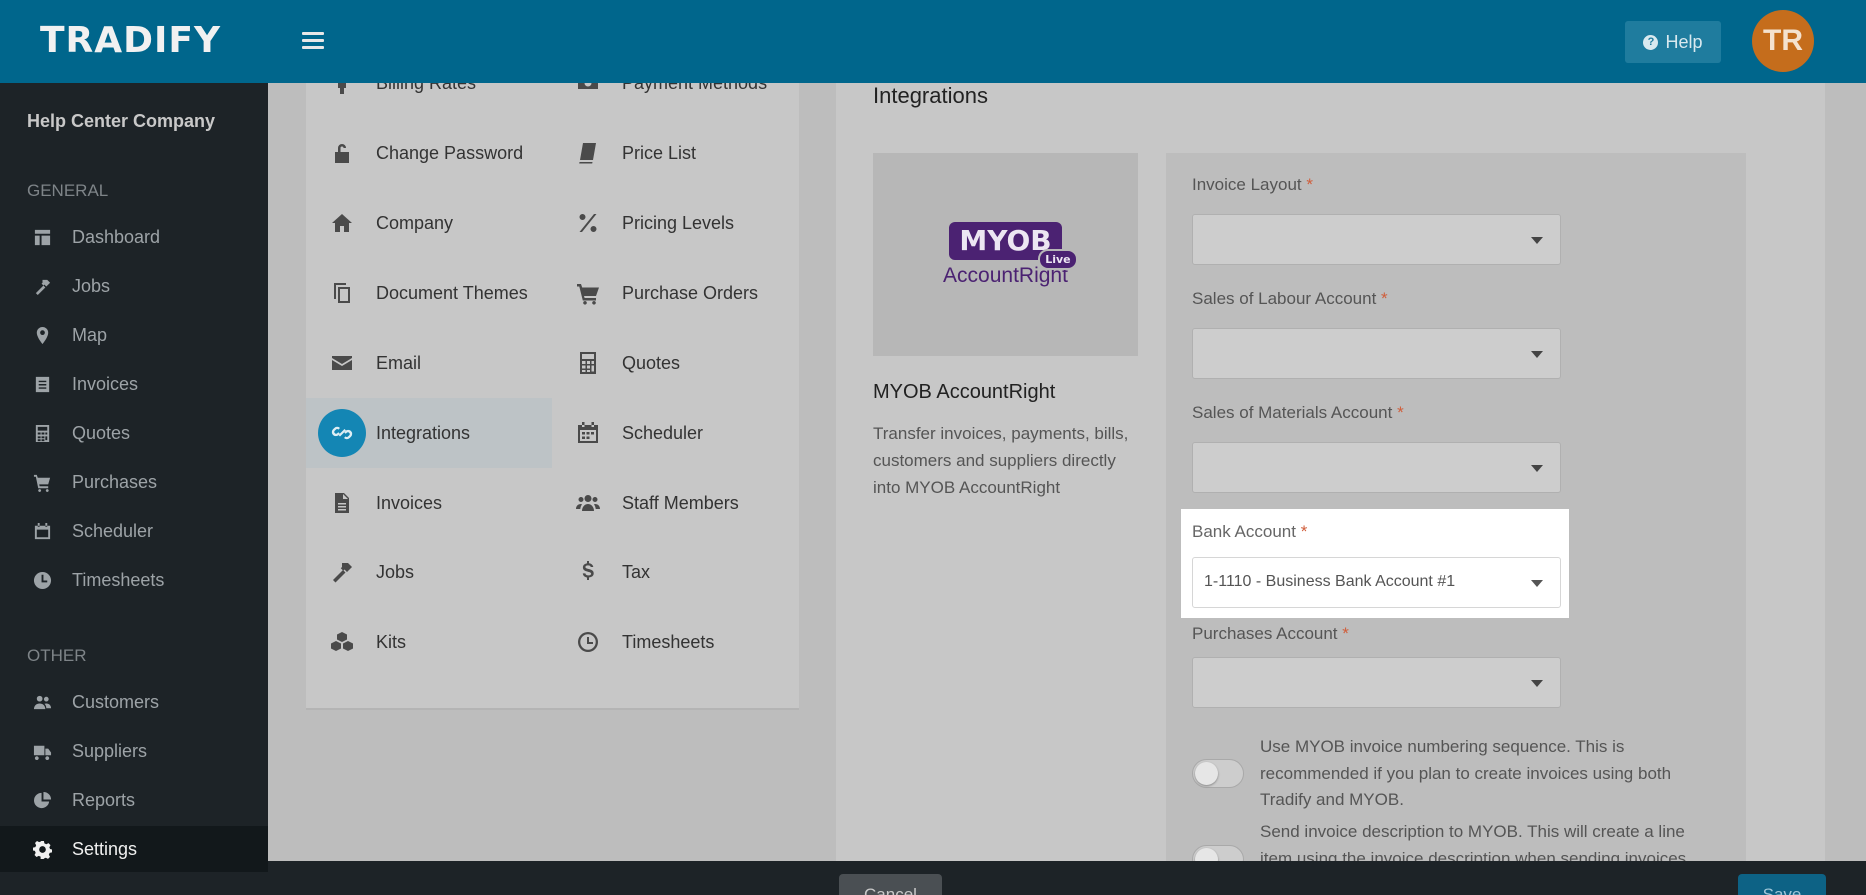 The image size is (1866, 895). What do you see at coordinates (130, 40) in the screenshot?
I see `tradify-logo: TRADIFY` at bounding box center [130, 40].